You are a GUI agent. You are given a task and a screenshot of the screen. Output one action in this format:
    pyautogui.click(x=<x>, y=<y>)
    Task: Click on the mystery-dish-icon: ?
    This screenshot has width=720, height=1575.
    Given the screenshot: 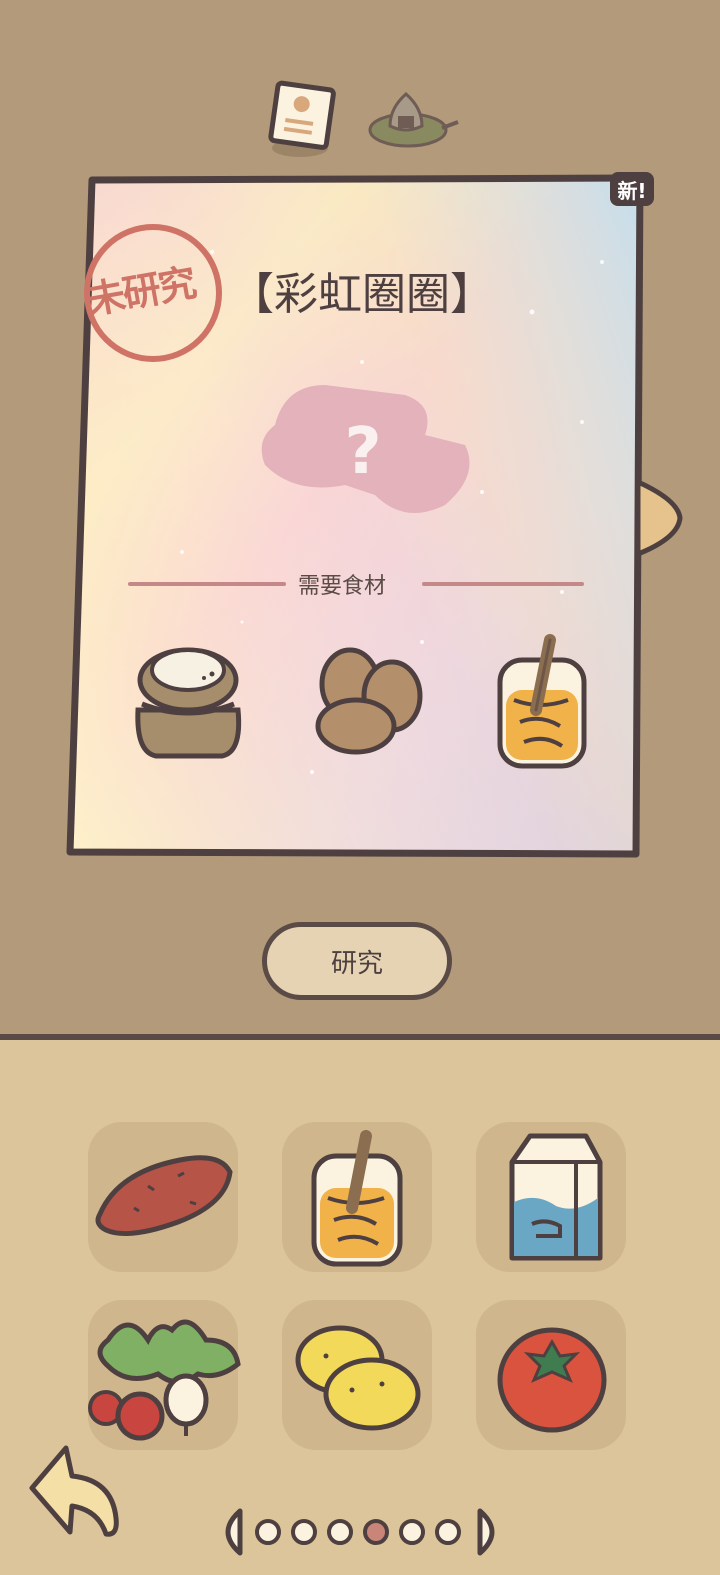 What is the action you would take?
    pyautogui.click(x=365, y=447)
    